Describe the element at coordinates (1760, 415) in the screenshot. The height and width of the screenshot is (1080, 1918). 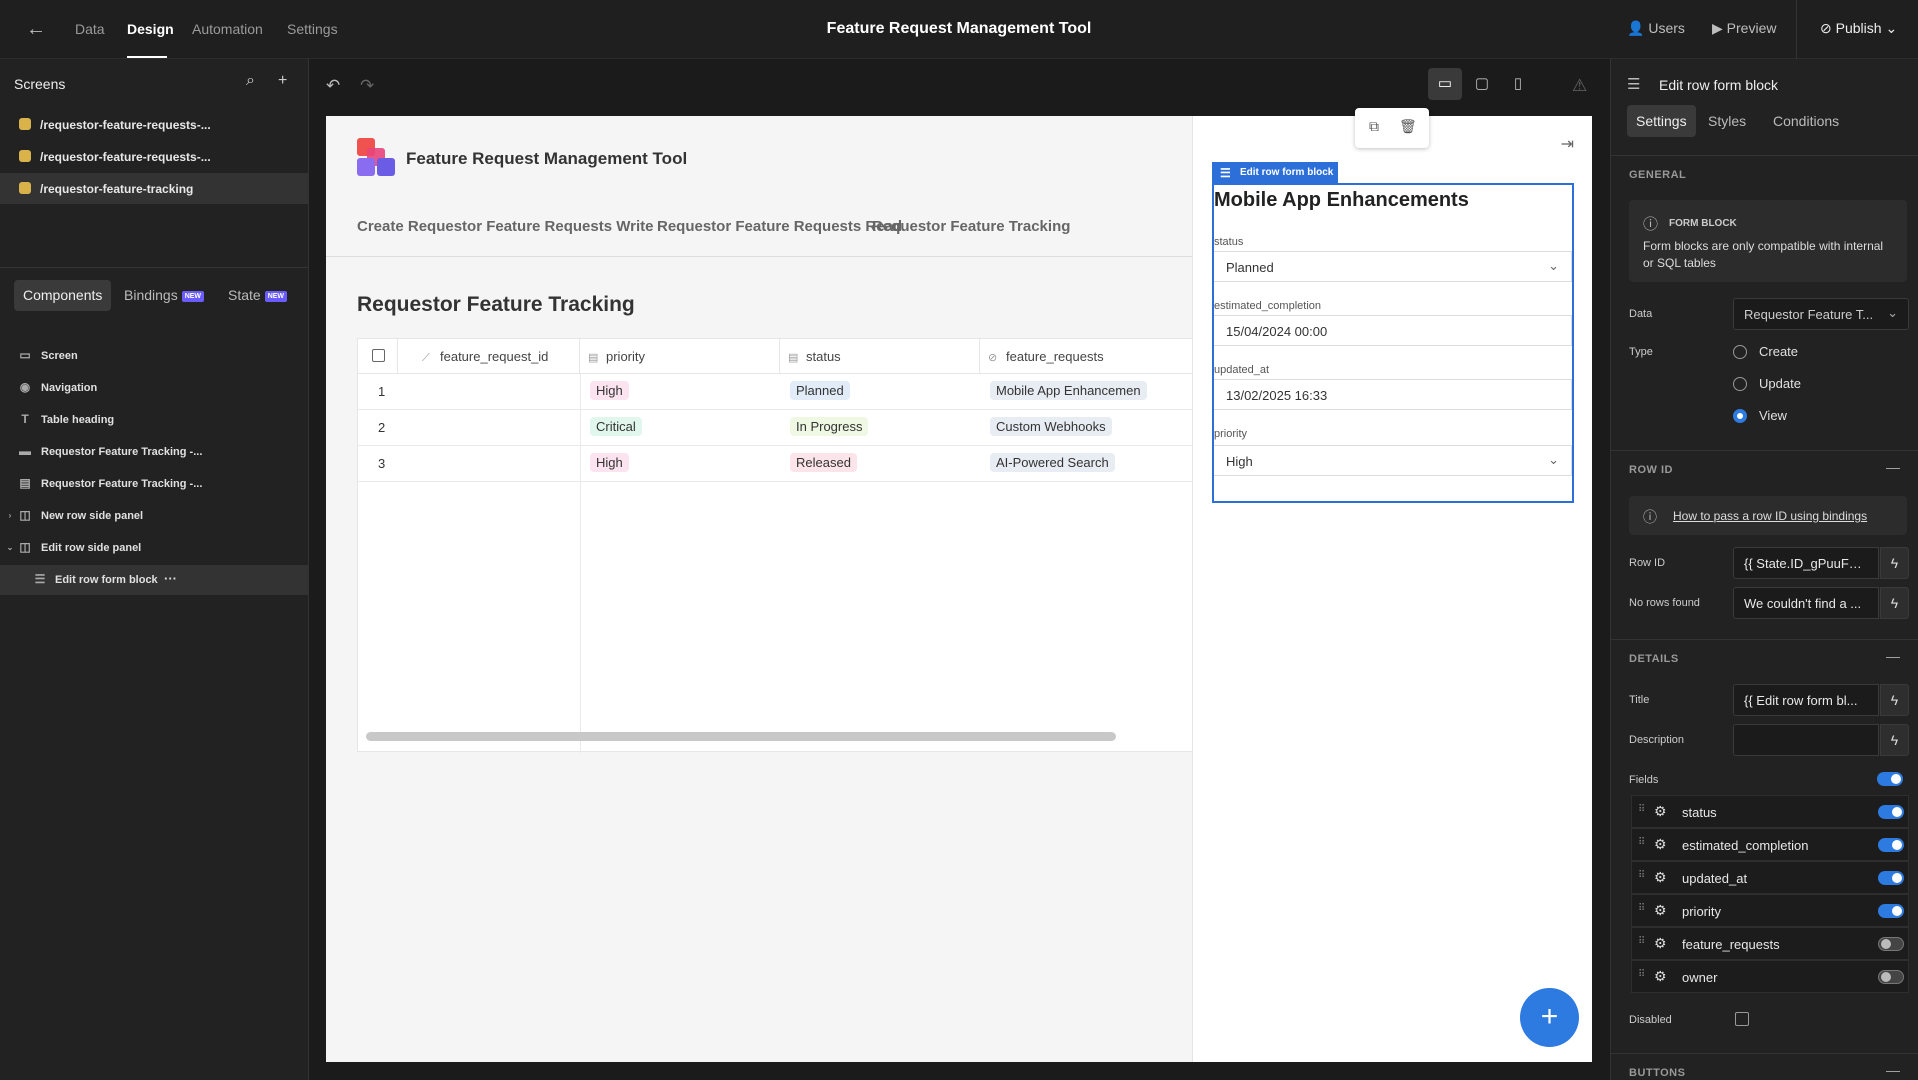
I see `type-view-radio: View` at that location.